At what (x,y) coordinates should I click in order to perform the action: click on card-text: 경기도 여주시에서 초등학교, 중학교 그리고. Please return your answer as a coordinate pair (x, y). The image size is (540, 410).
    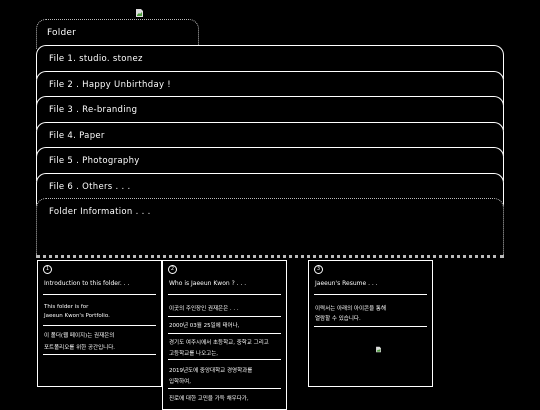
    Looking at the image, I should click on (219, 343).